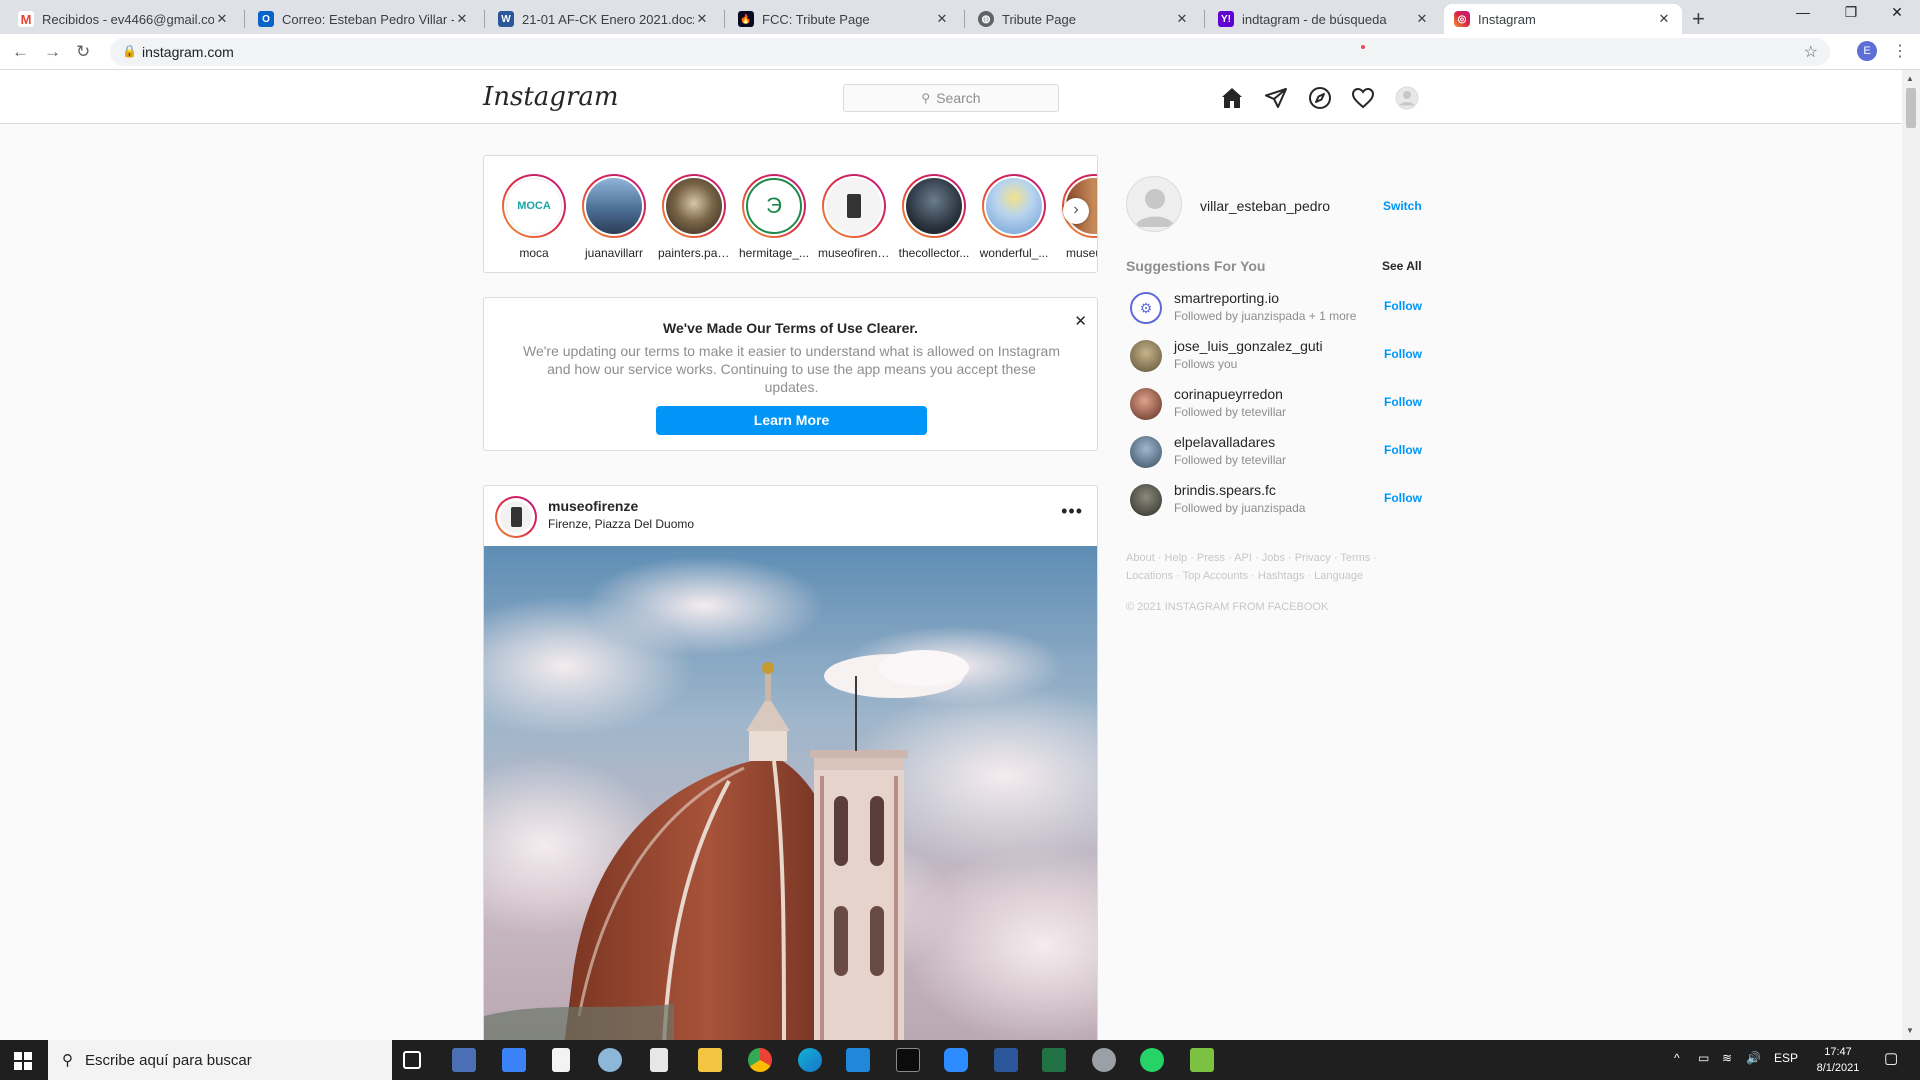  I want to click on windows-start-icon, so click(23, 1061).